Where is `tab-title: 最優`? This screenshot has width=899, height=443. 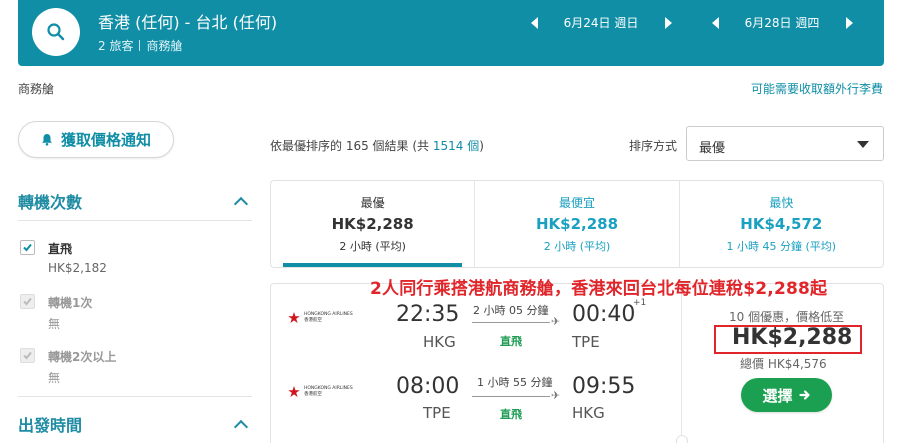 tab-title: 最優 is located at coordinates (372, 203).